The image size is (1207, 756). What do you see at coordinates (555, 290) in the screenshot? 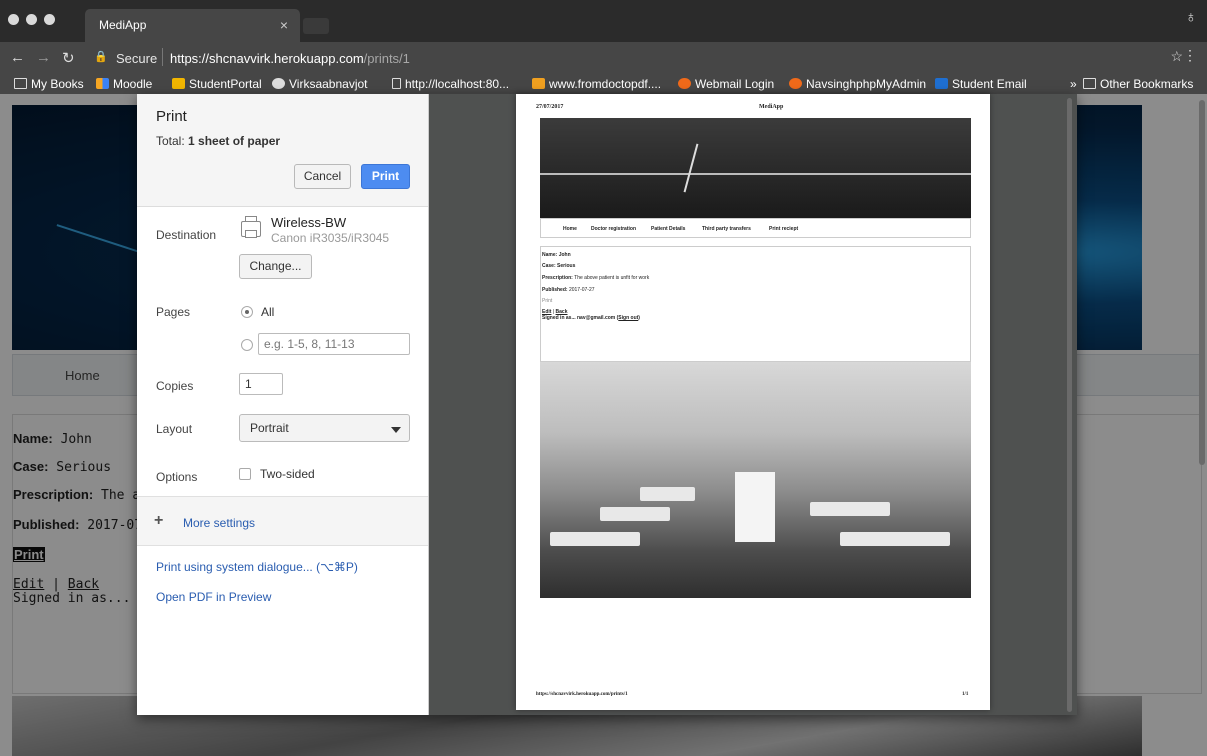
I see `preview-published-label: Published:` at bounding box center [555, 290].